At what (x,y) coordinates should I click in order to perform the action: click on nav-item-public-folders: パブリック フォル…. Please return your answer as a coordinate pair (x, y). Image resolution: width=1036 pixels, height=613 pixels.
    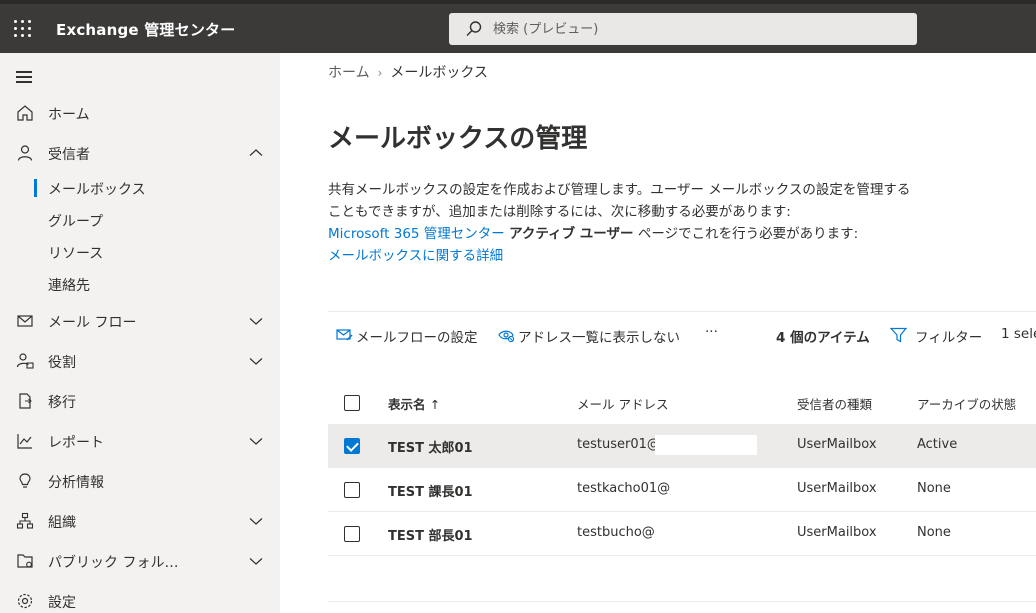
    Looking at the image, I should click on (140, 561).